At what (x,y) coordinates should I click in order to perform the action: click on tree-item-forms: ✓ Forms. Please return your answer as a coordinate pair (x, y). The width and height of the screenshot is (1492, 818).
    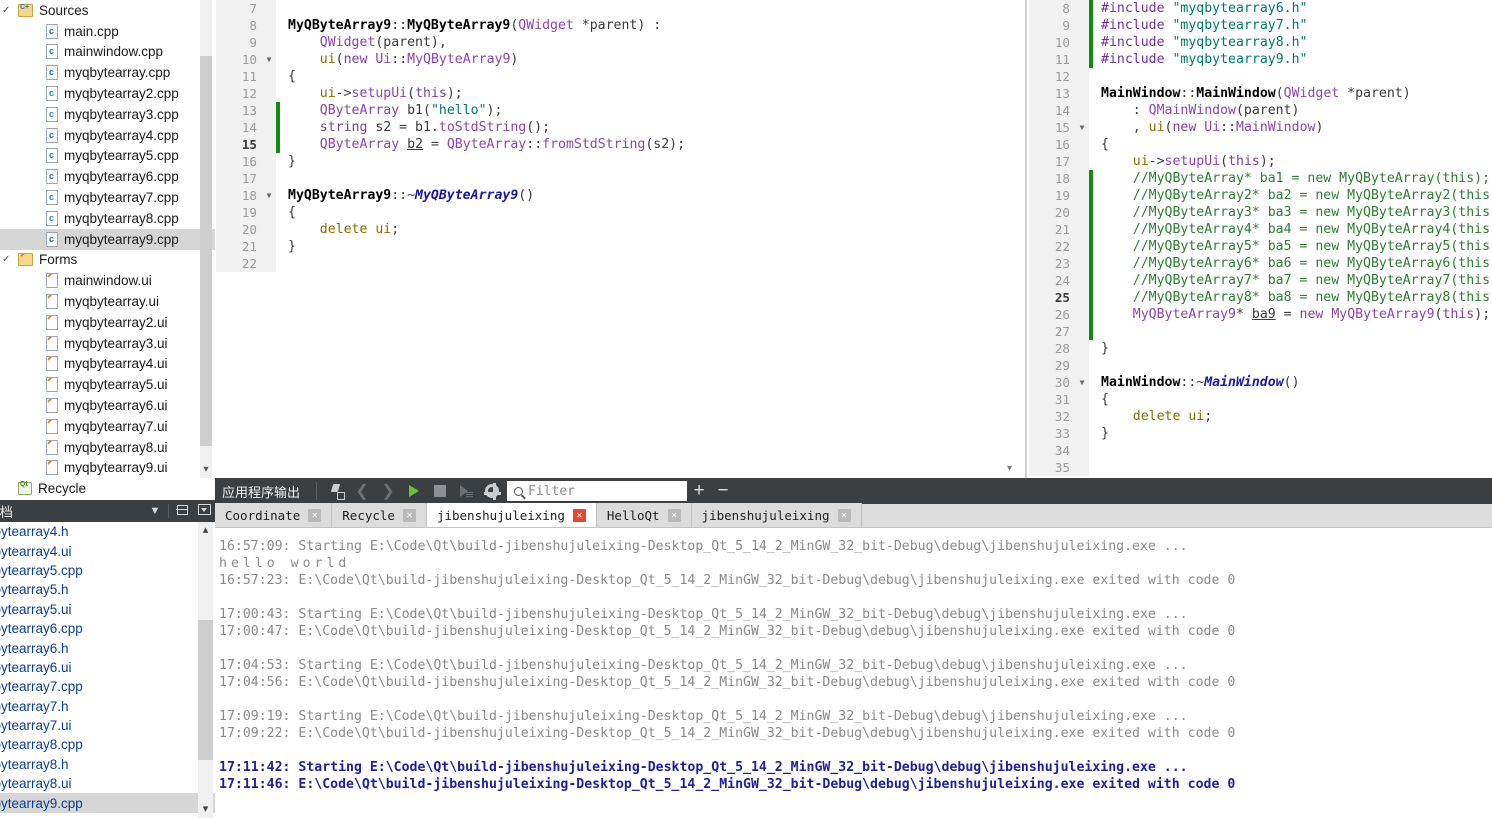
    Looking at the image, I should click on (107, 260).